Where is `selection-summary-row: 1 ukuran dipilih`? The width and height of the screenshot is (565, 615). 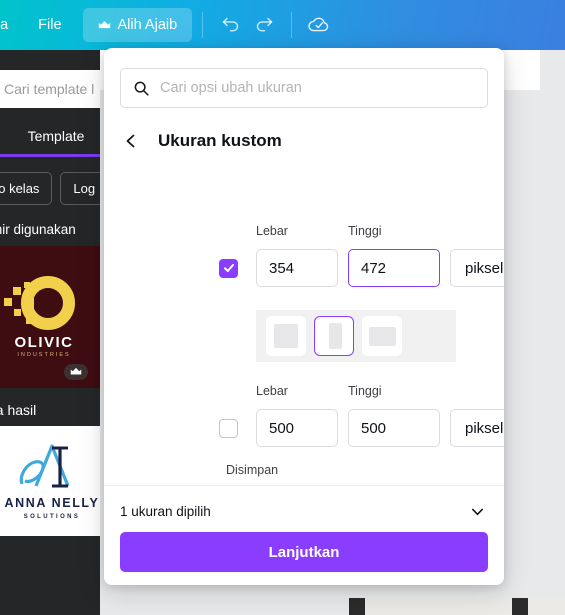
selection-summary-row: 1 ukuran dipilih is located at coordinates (304, 511).